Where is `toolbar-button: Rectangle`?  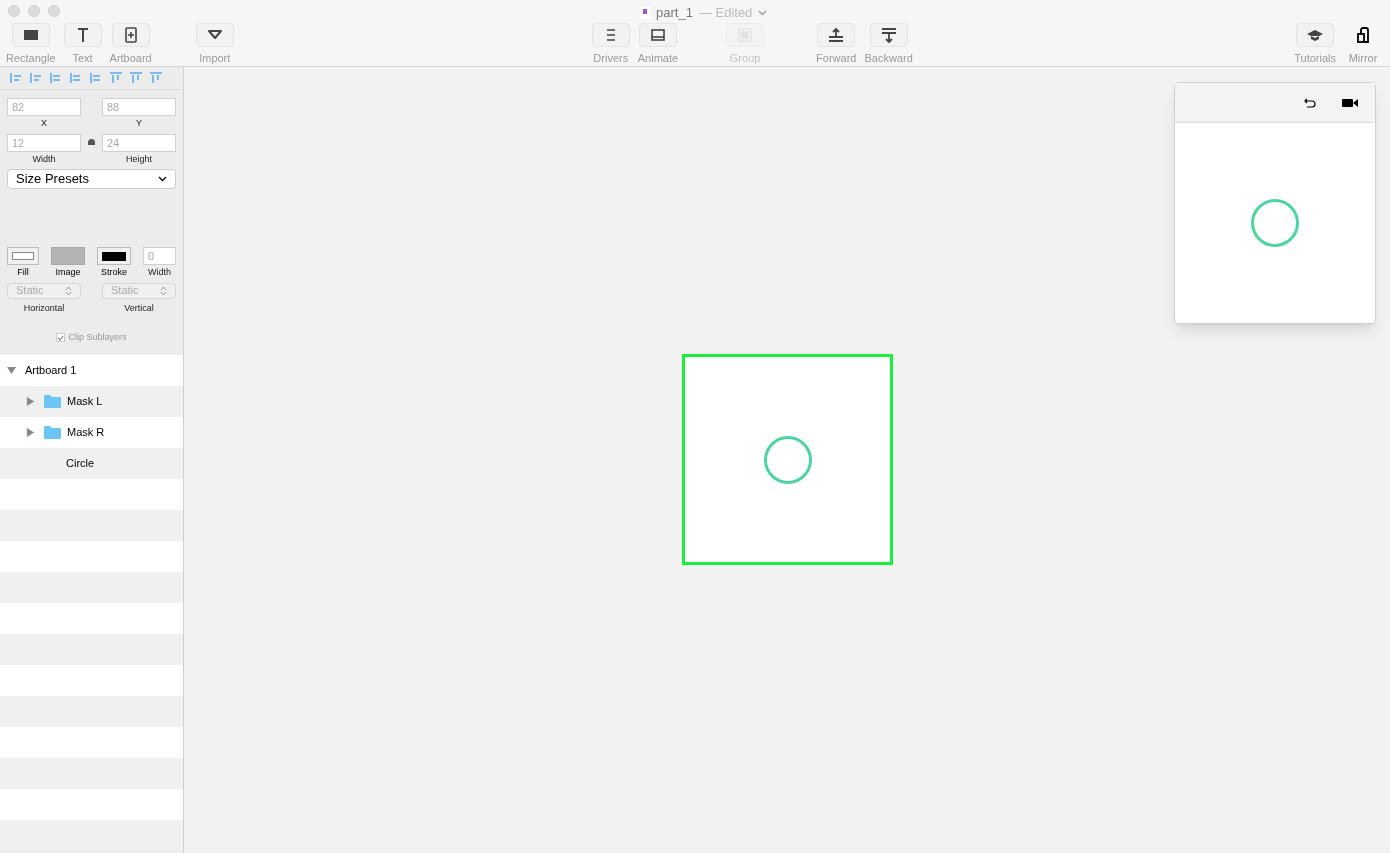 toolbar-button: Rectangle is located at coordinates (31, 44).